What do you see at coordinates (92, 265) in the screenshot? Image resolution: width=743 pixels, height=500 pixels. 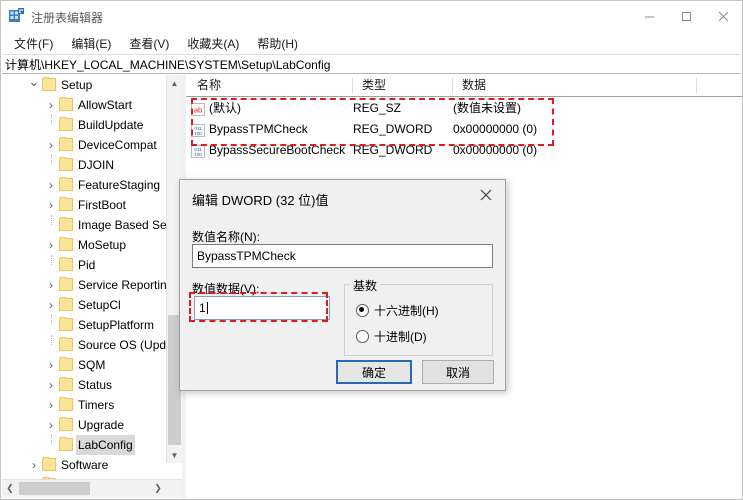 I see `tree-item-pid: Pid` at bounding box center [92, 265].